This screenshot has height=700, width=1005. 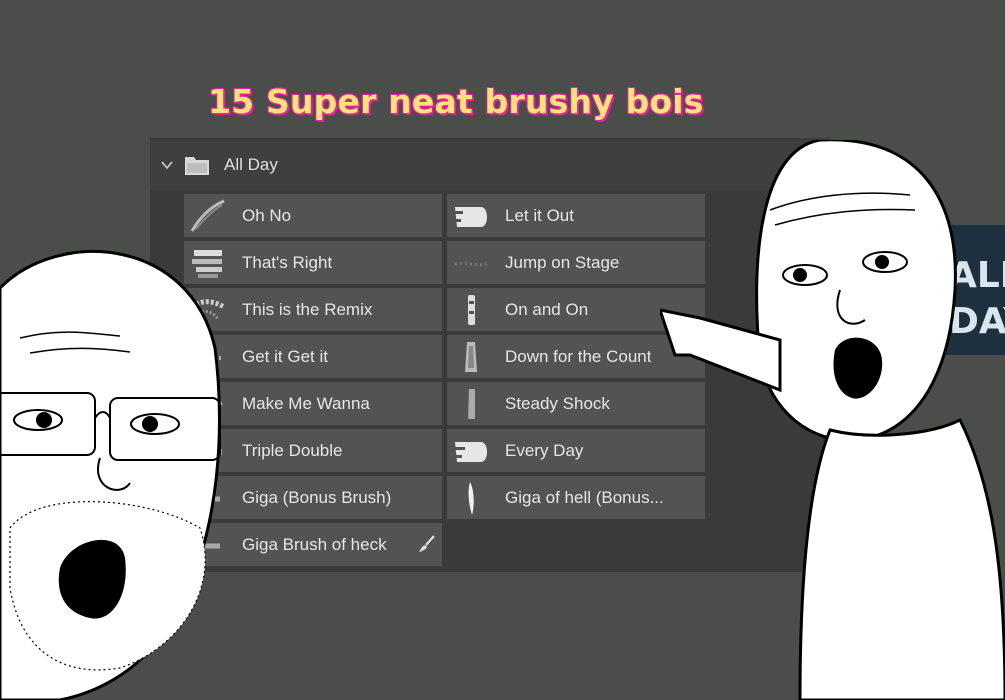 I want to click on brush-label: That's Right, so click(x=287, y=262).